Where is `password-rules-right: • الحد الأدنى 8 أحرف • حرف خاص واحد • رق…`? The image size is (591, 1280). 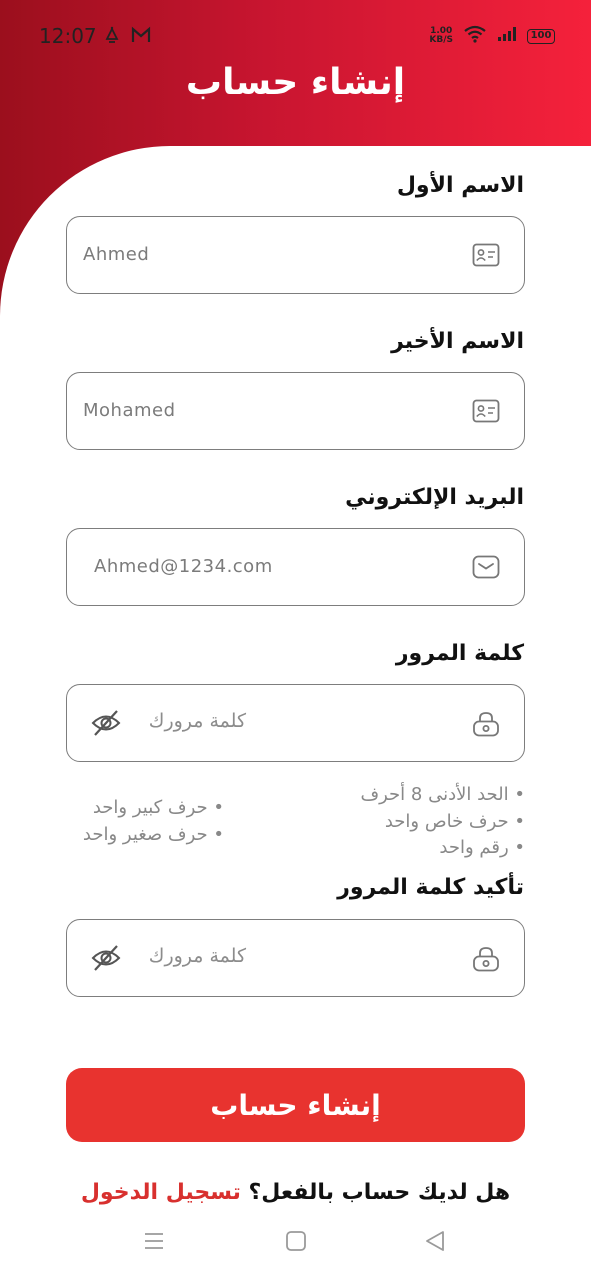
password-rules-right: • الحد الأدنى 8 أحرف • حرف خاص واحد • رق… is located at coordinates (442, 822).